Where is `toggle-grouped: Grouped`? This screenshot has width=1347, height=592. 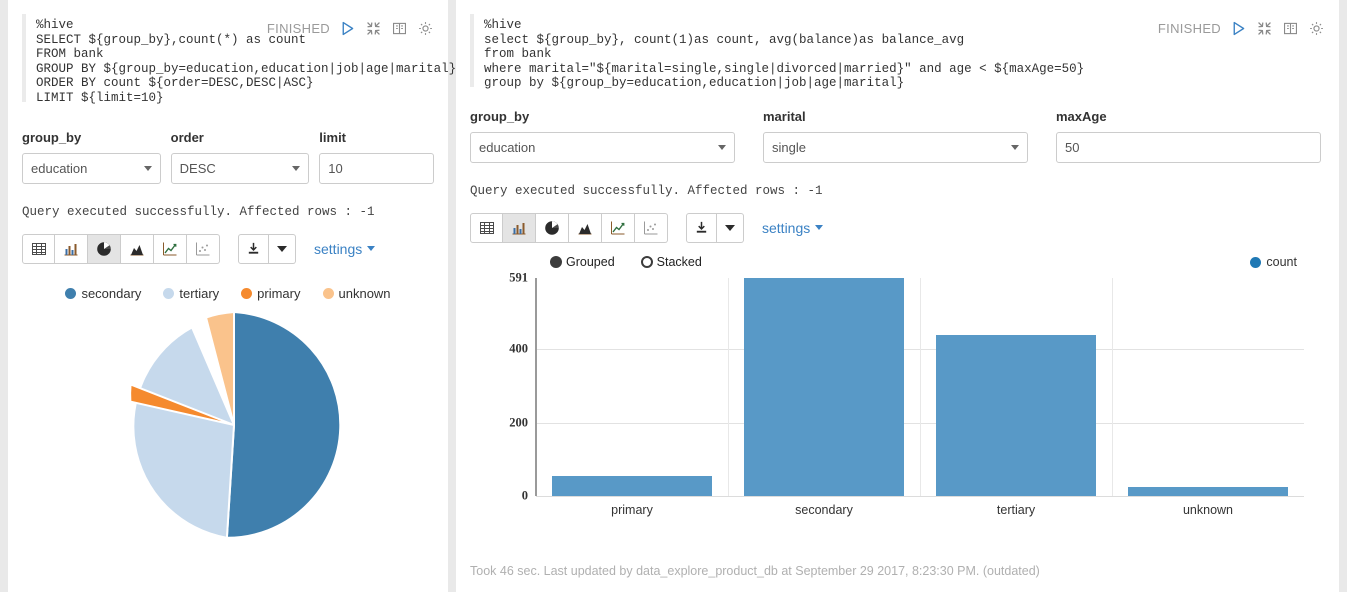
toggle-grouped: Grouped is located at coordinates (582, 262).